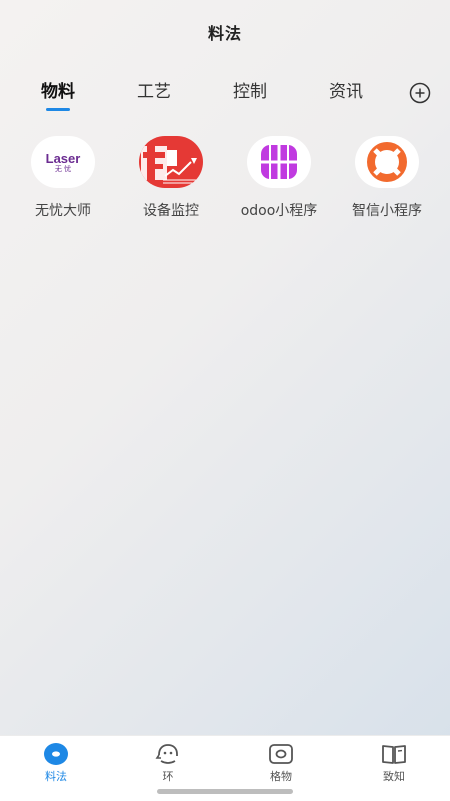  I want to click on tab-control: 控制, so click(250, 92).